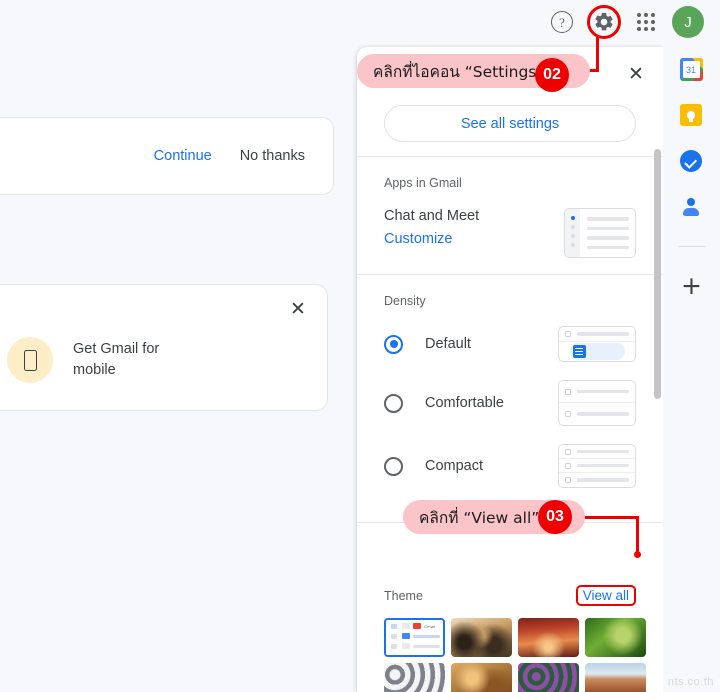 This screenshot has width=720, height=692. What do you see at coordinates (597, 466) in the screenshot?
I see `density-preview-compact` at bounding box center [597, 466].